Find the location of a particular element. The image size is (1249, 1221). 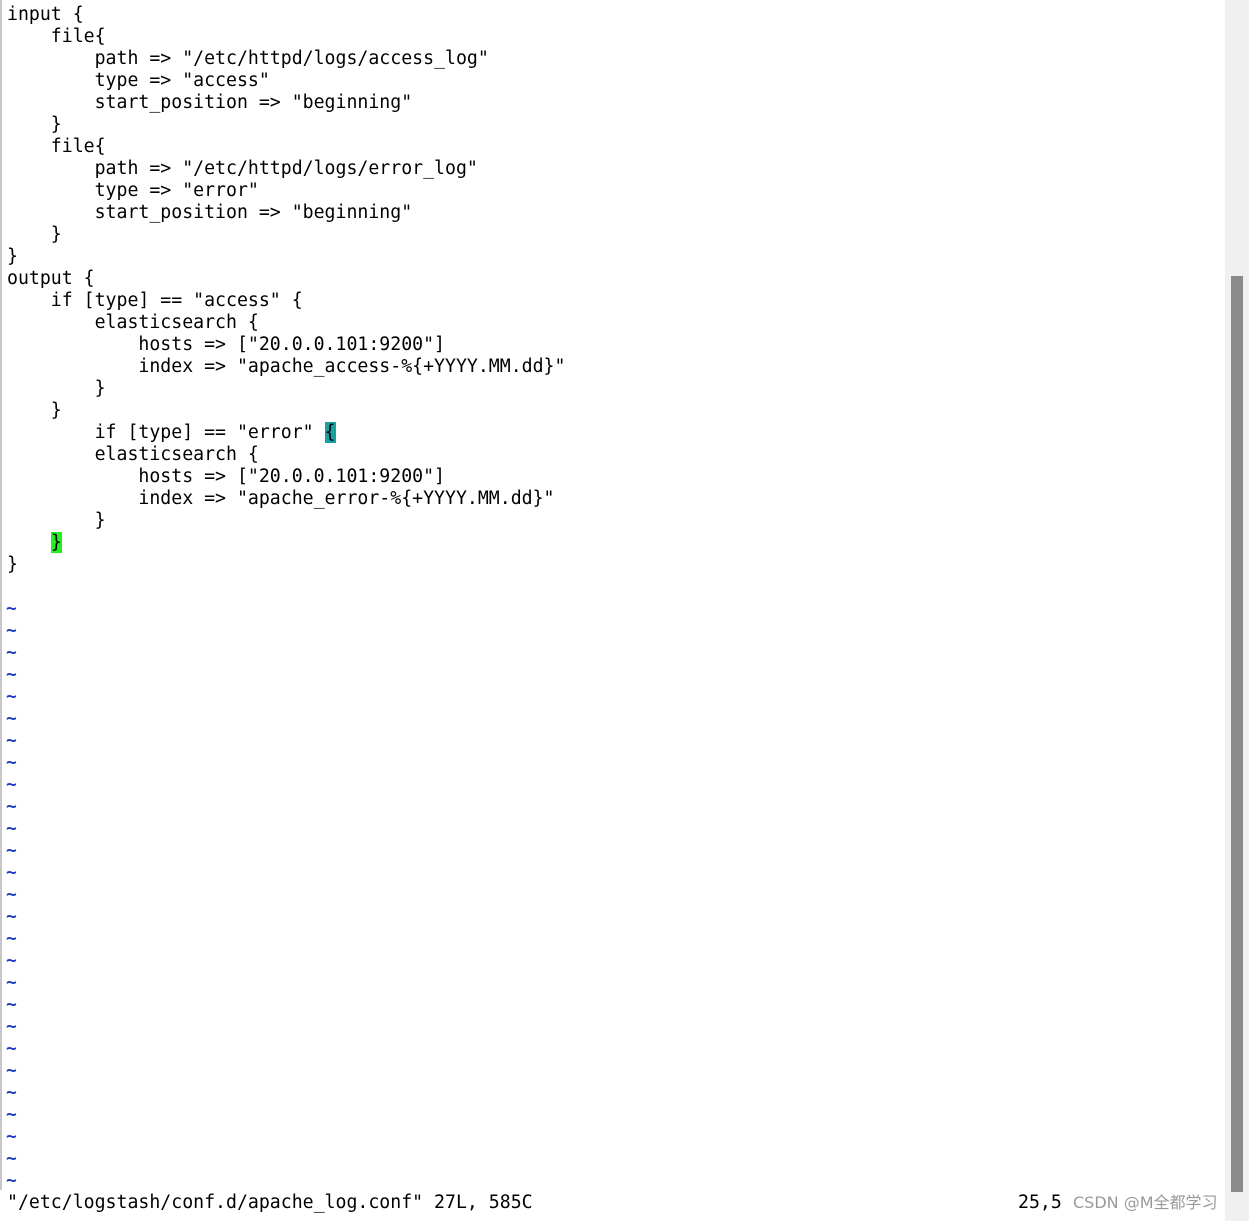

code-line-8: path => "/etc/httpd/logs/error_log" is located at coordinates (242, 168).